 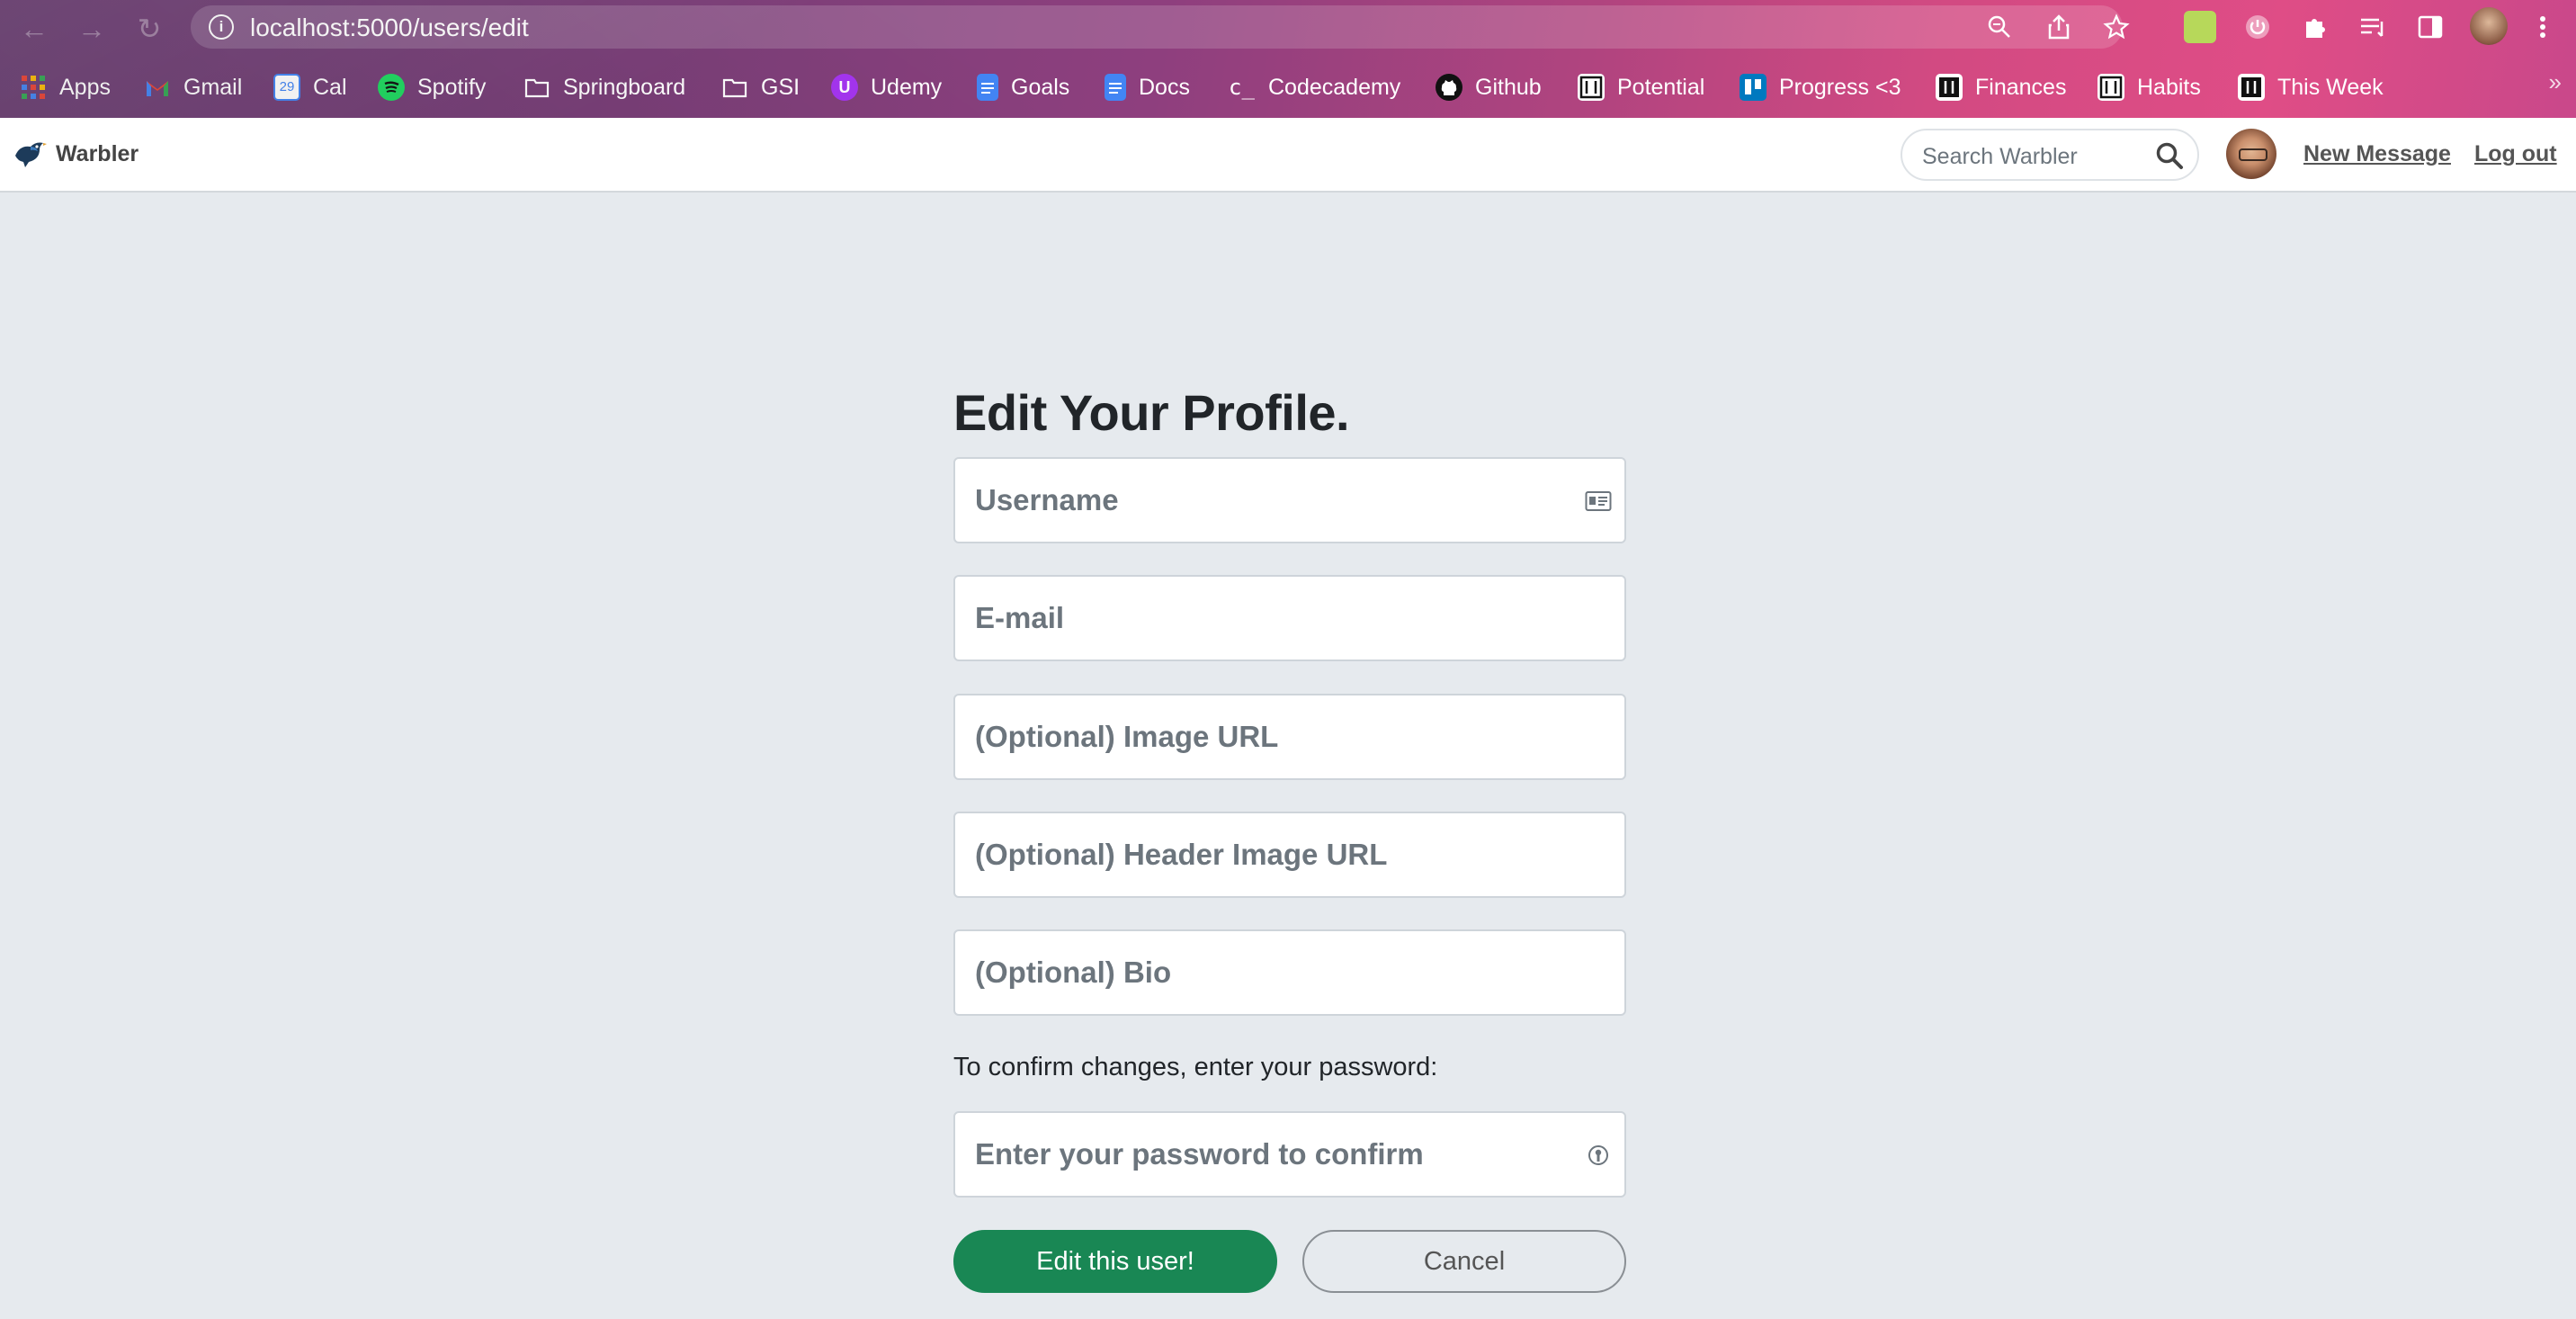 What do you see at coordinates (286, 87) in the screenshot?
I see `calendar-icon: 29` at bounding box center [286, 87].